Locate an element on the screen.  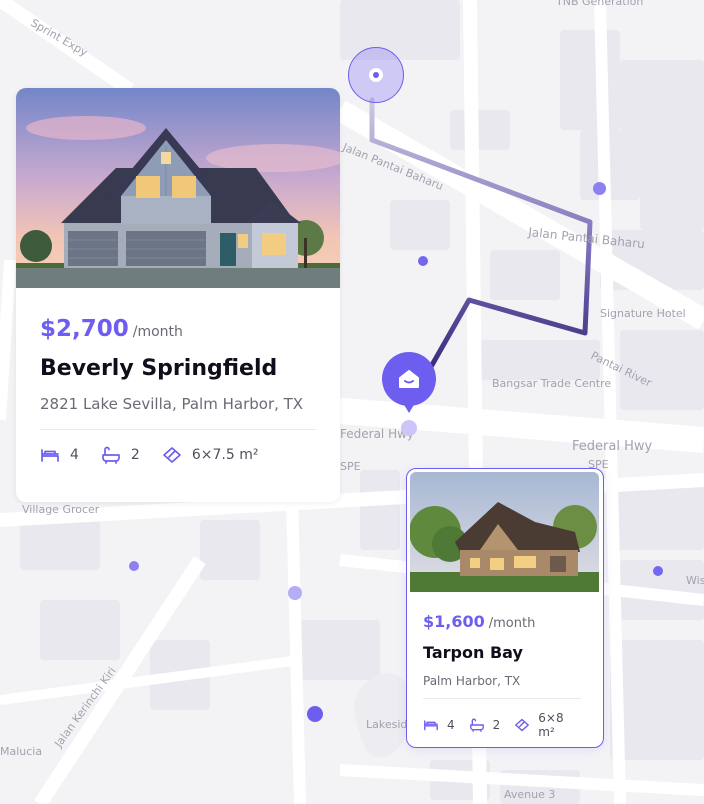
price-row: $1,600 /month is located at coordinates (505, 621).